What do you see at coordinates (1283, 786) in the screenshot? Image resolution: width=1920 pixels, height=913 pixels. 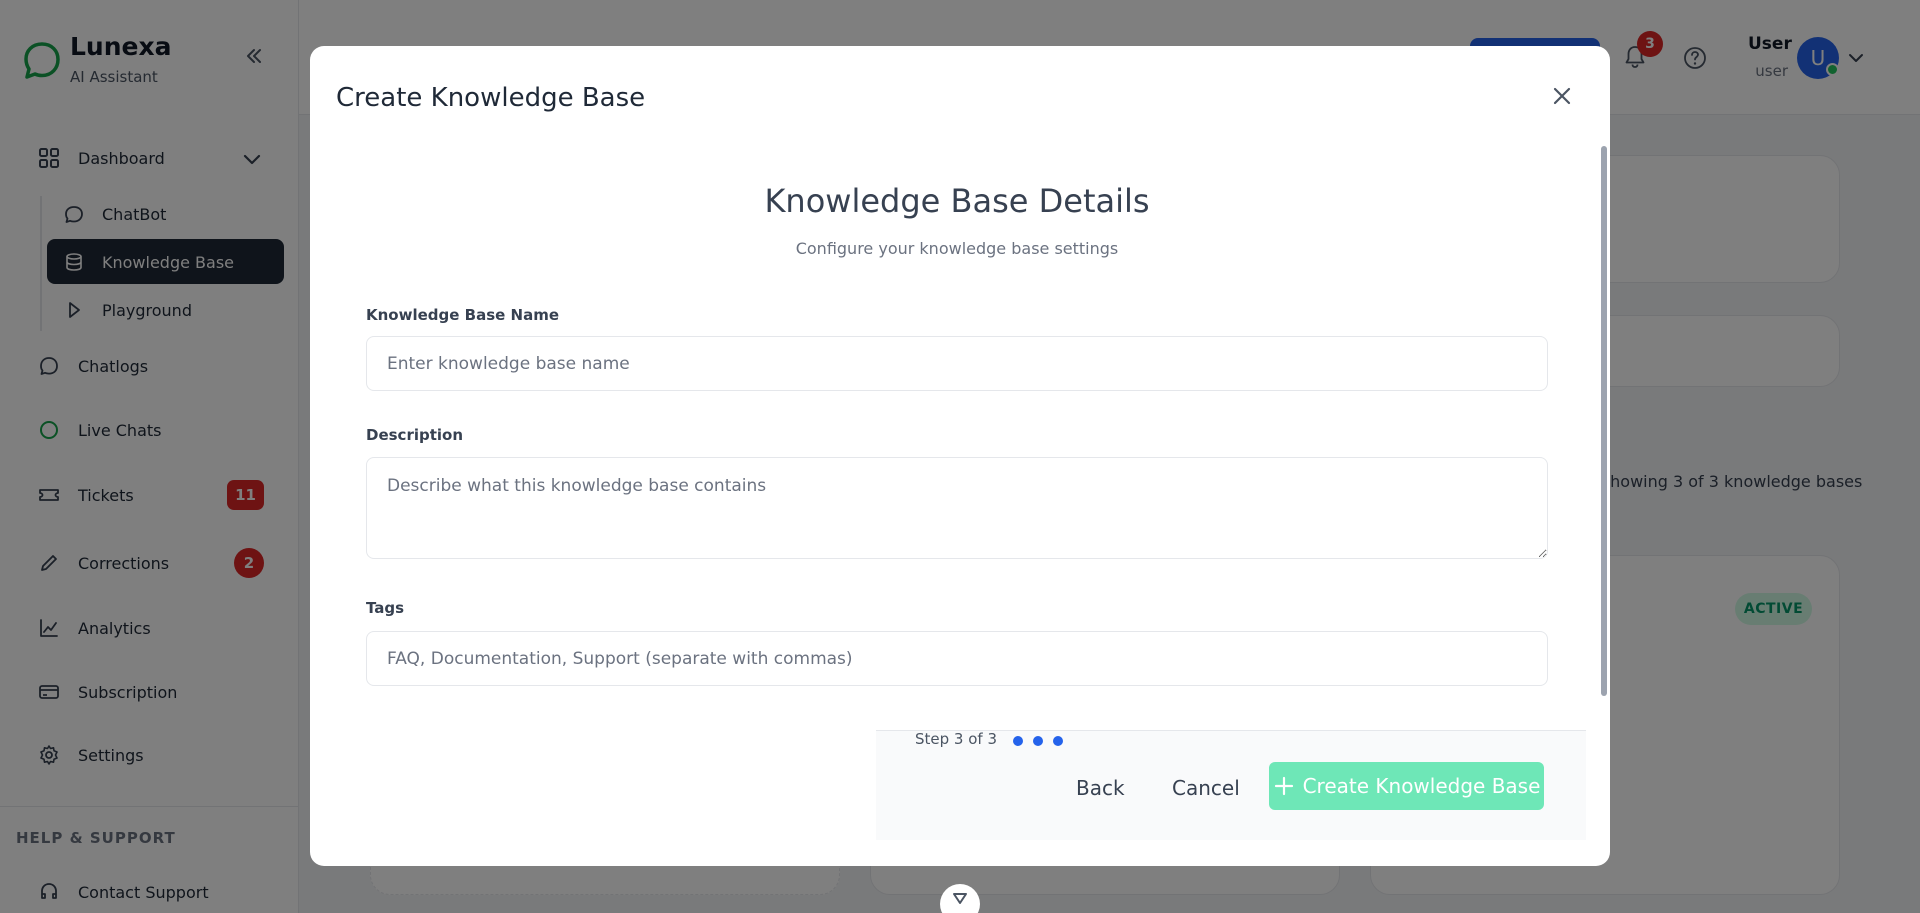 I see `plus-icon` at bounding box center [1283, 786].